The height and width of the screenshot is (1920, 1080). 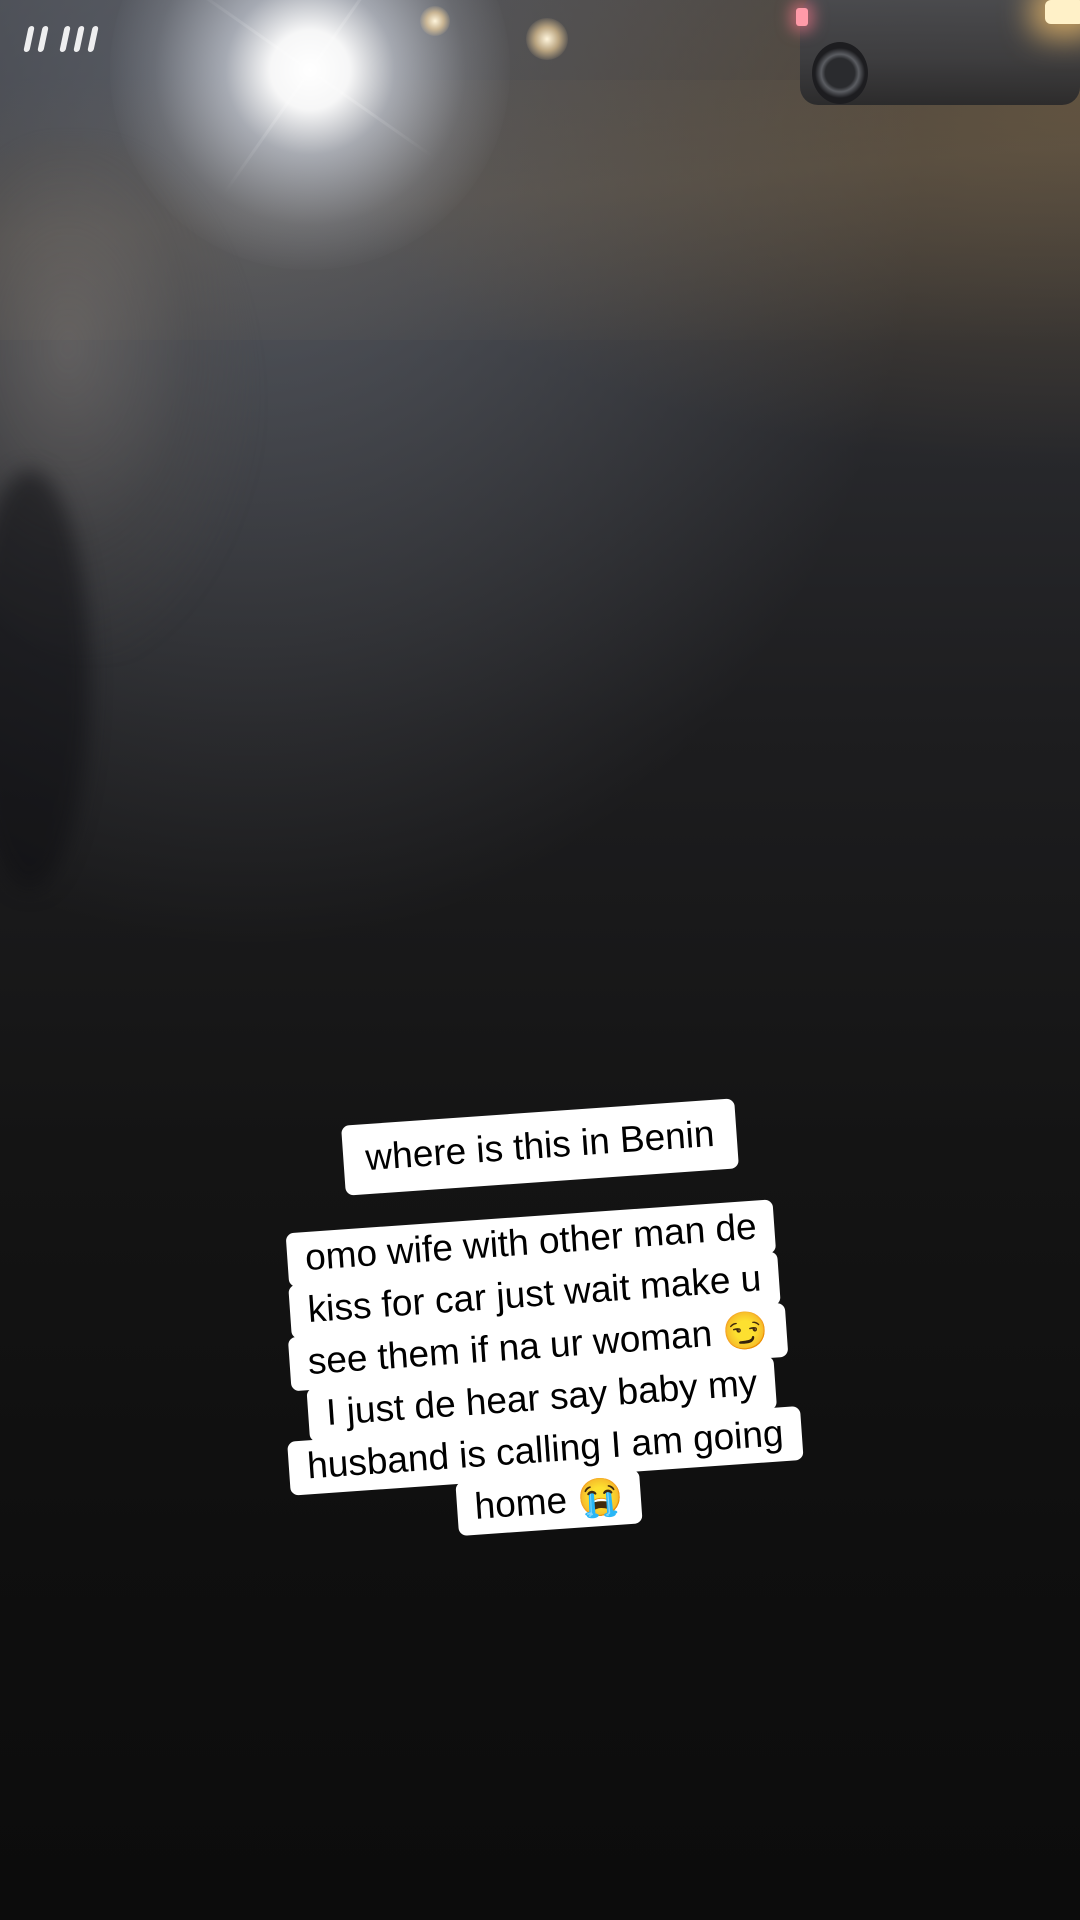 What do you see at coordinates (840, 73) in the screenshot?
I see `car-wheel` at bounding box center [840, 73].